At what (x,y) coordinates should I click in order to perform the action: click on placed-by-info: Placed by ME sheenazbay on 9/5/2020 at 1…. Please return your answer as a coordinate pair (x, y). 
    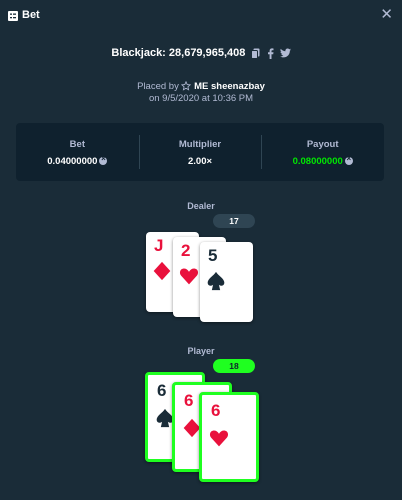
    Looking at the image, I should click on (201, 93).